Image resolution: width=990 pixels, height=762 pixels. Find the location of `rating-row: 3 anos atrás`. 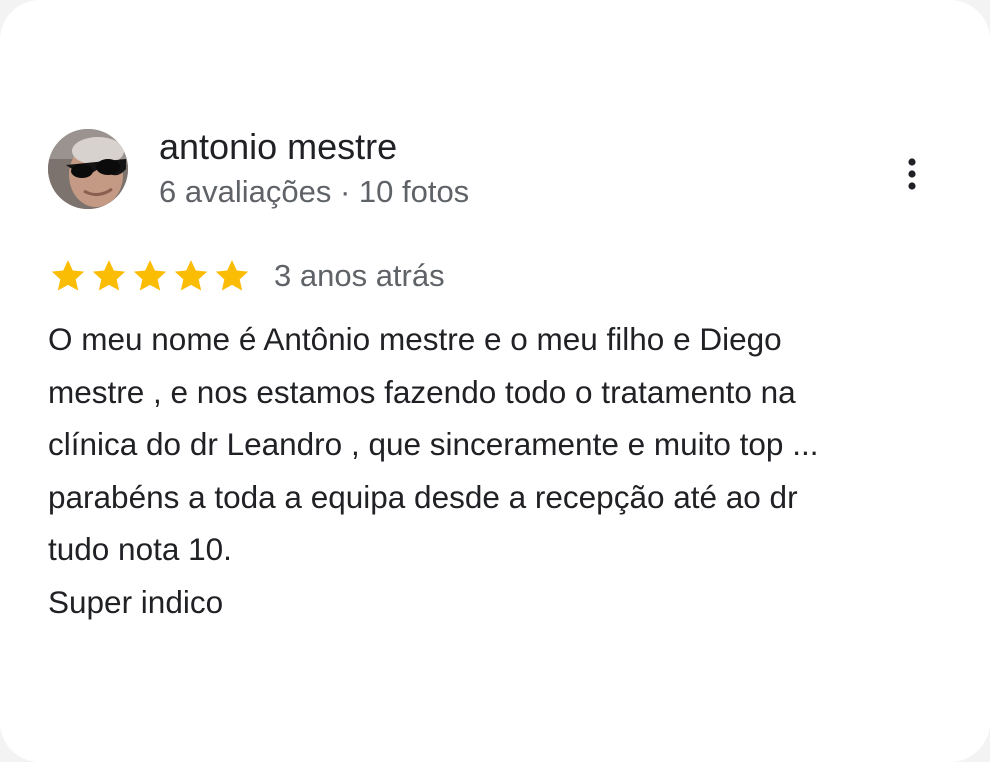

rating-row: 3 anos atrás is located at coordinates (246, 276).